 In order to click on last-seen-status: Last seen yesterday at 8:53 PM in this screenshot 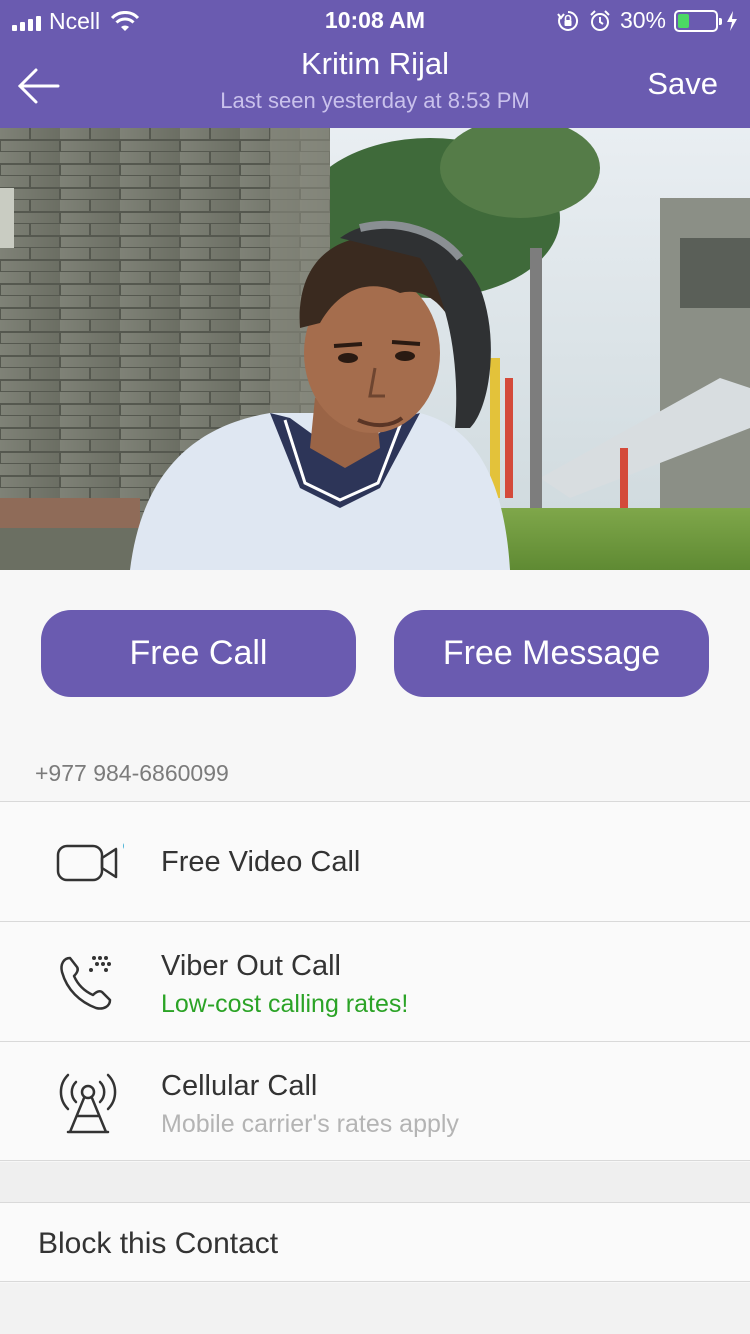, I will do `click(375, 100)`.